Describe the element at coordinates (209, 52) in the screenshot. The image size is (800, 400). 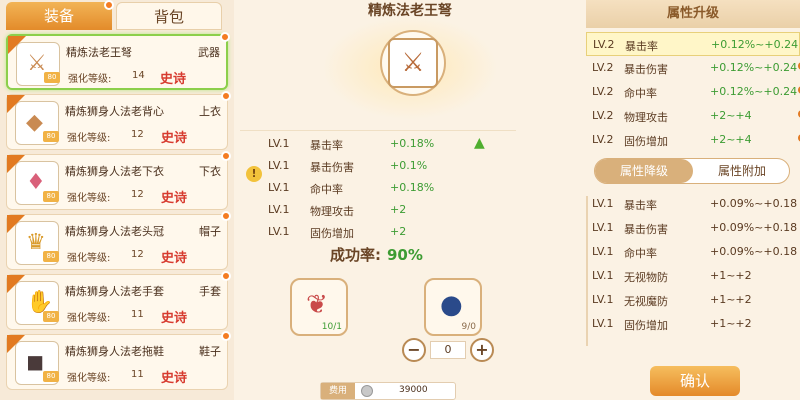
I see `item-slot: 武器` at that location.